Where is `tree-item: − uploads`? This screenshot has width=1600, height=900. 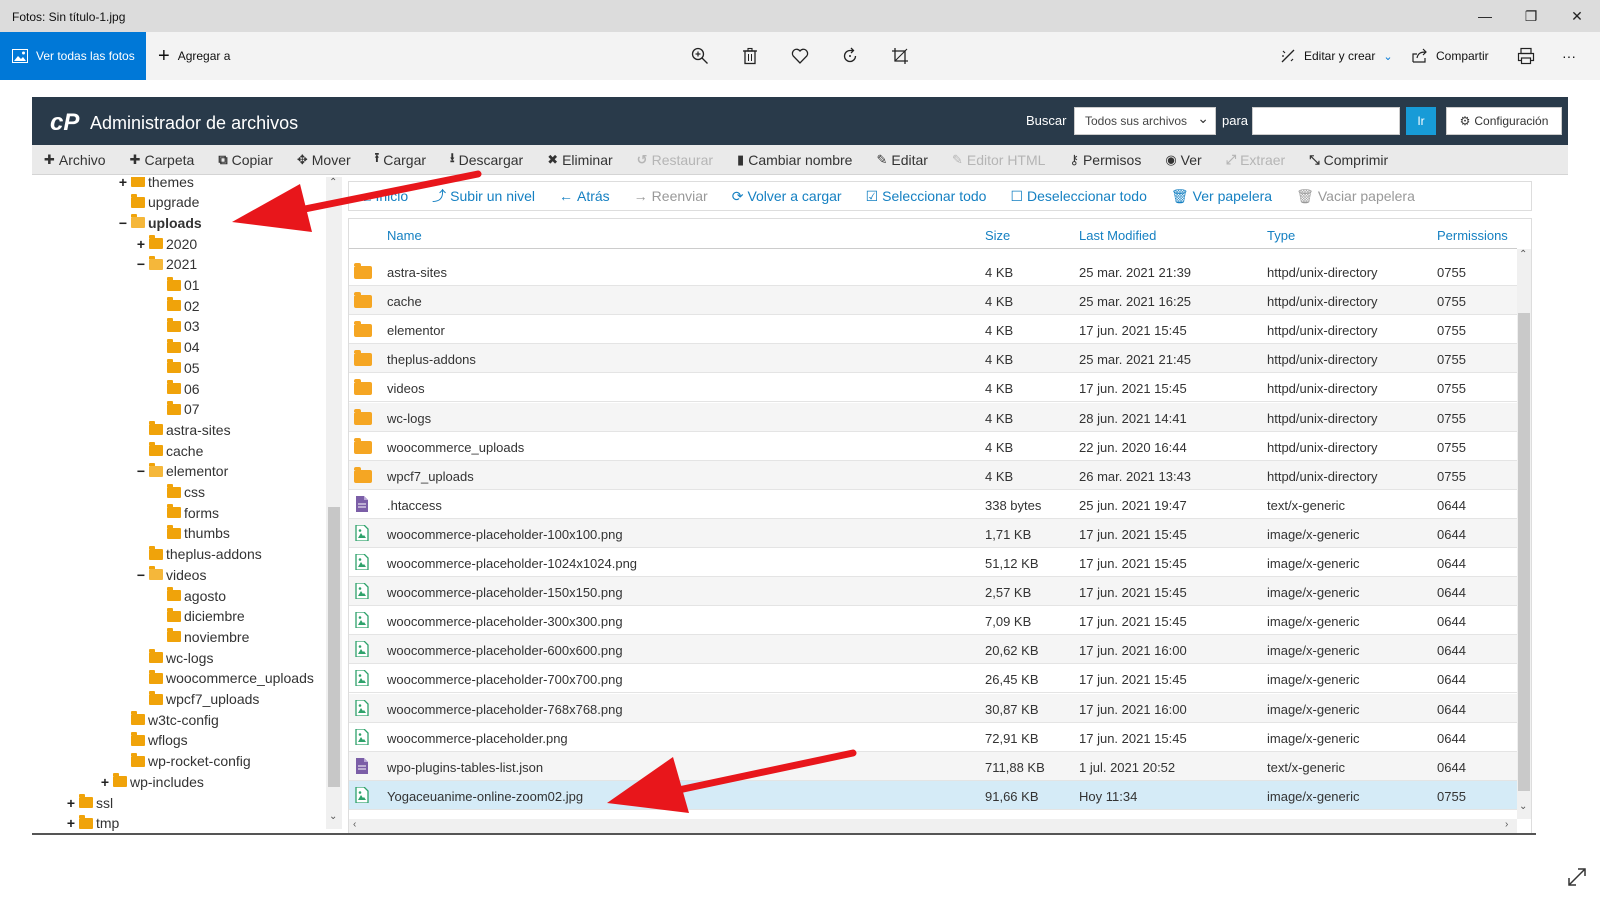
tree-item: − uploads is located at coordinates (160, 222).